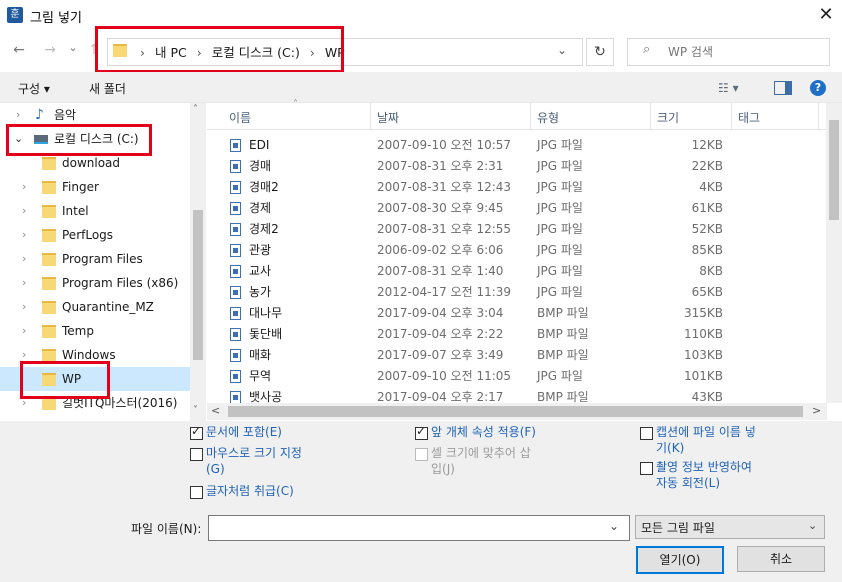 Image resolution: width=842 pixels, height=582 pixels. I want to click on column-type: 유형, so click(548, 117).